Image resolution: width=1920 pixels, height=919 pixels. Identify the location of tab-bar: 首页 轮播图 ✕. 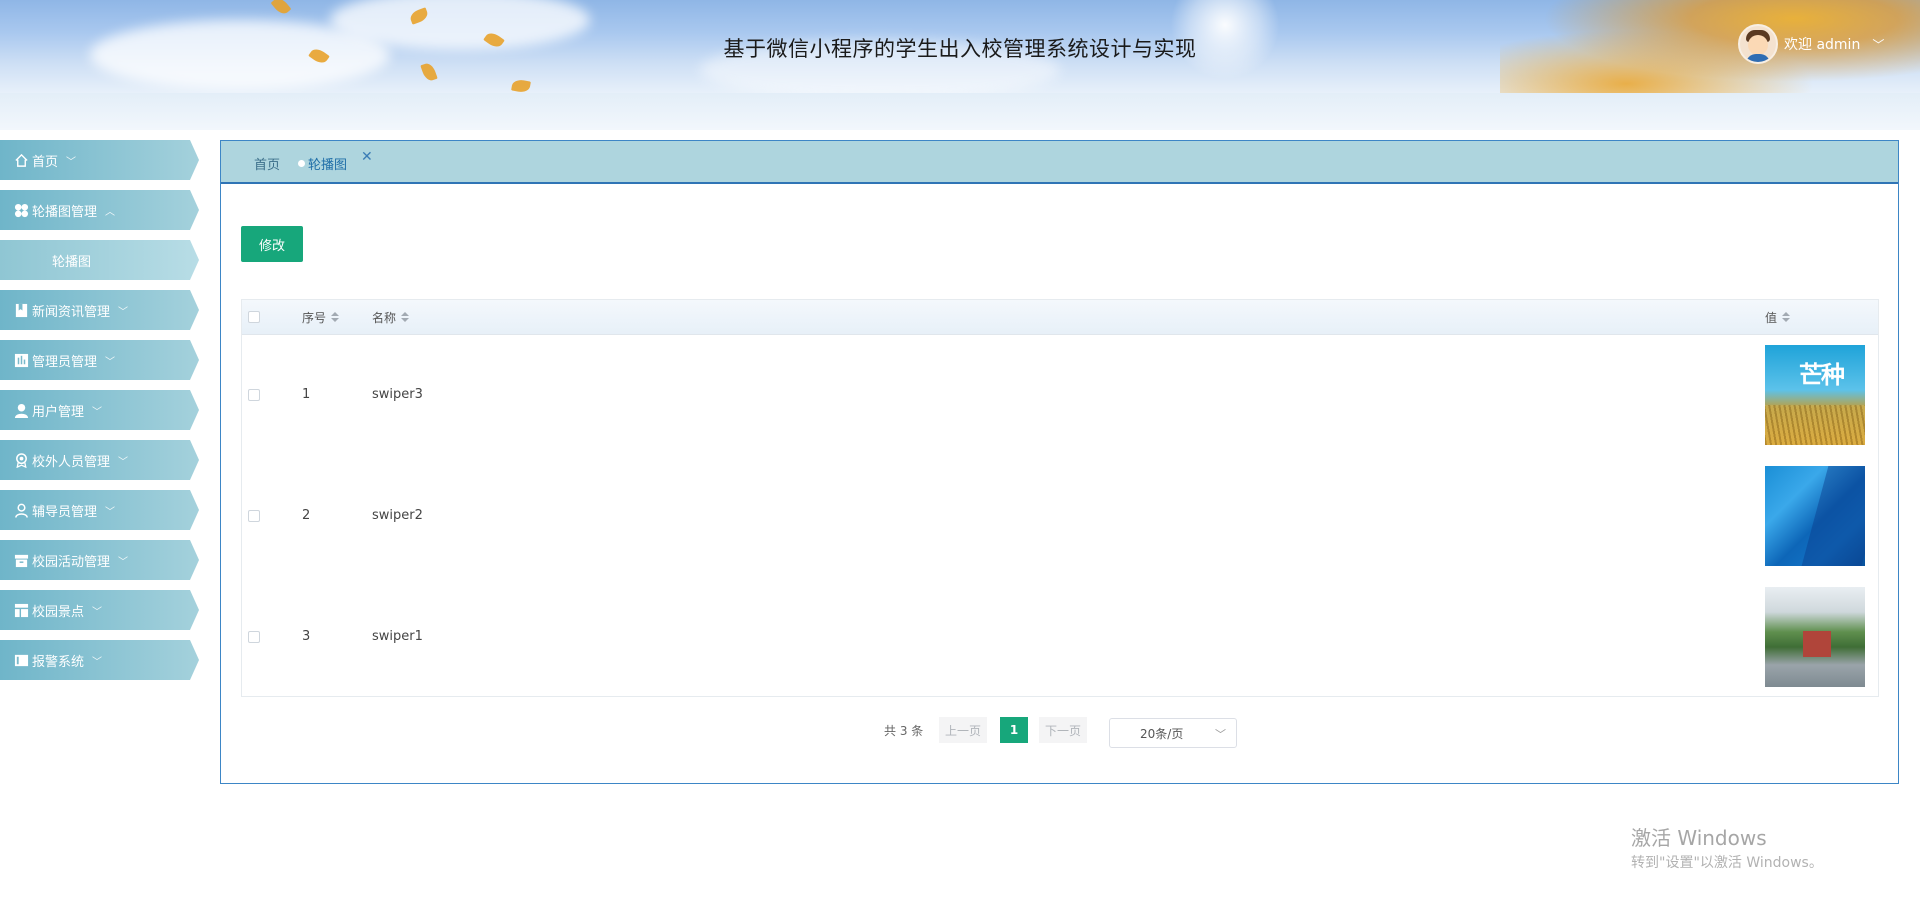
(1059, 162).